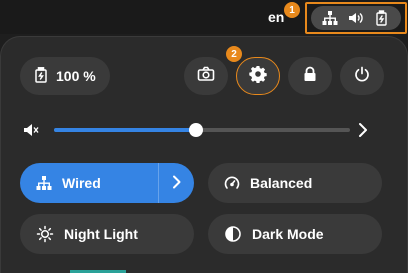  Describe the element at coordinates (276, 17) in the screenshot. I see `keyboard-layout-indicator: en` at that location.